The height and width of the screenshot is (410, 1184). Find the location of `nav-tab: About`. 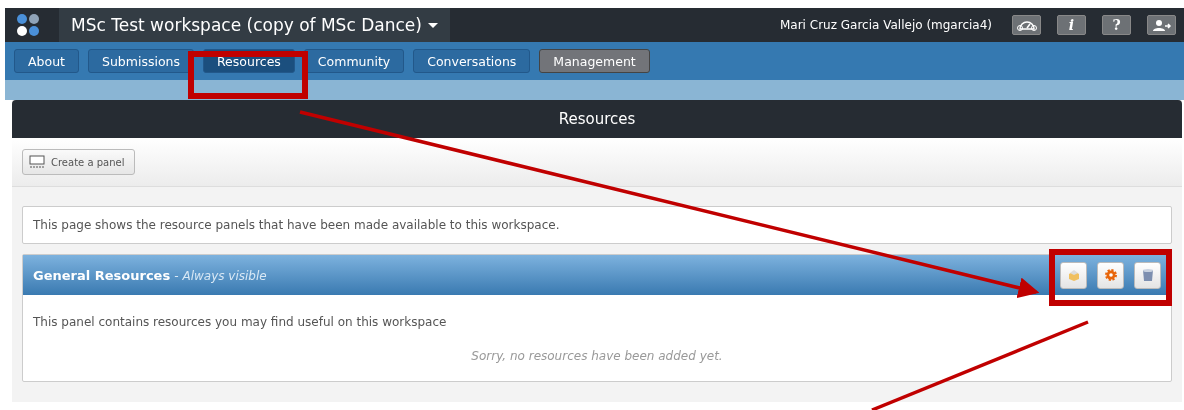

nav-tab: About is located at coordinates (46, 61).